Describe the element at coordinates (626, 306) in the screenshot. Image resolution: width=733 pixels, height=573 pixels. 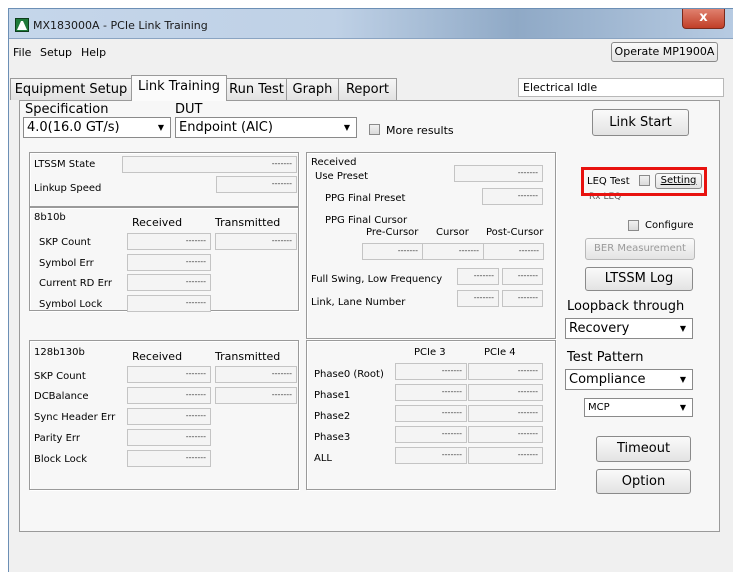
I see `loopback-through-label: Loopback through` at that location.